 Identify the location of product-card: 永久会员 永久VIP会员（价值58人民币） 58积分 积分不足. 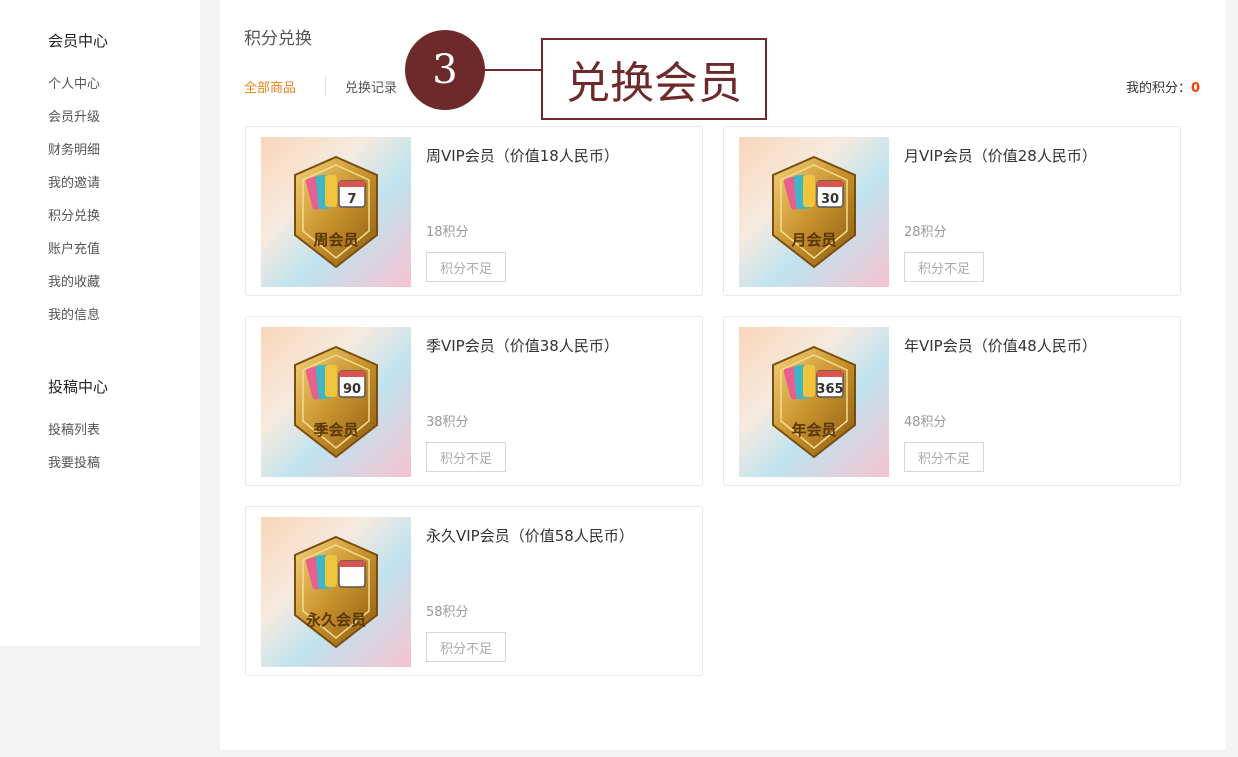
(474, 591).